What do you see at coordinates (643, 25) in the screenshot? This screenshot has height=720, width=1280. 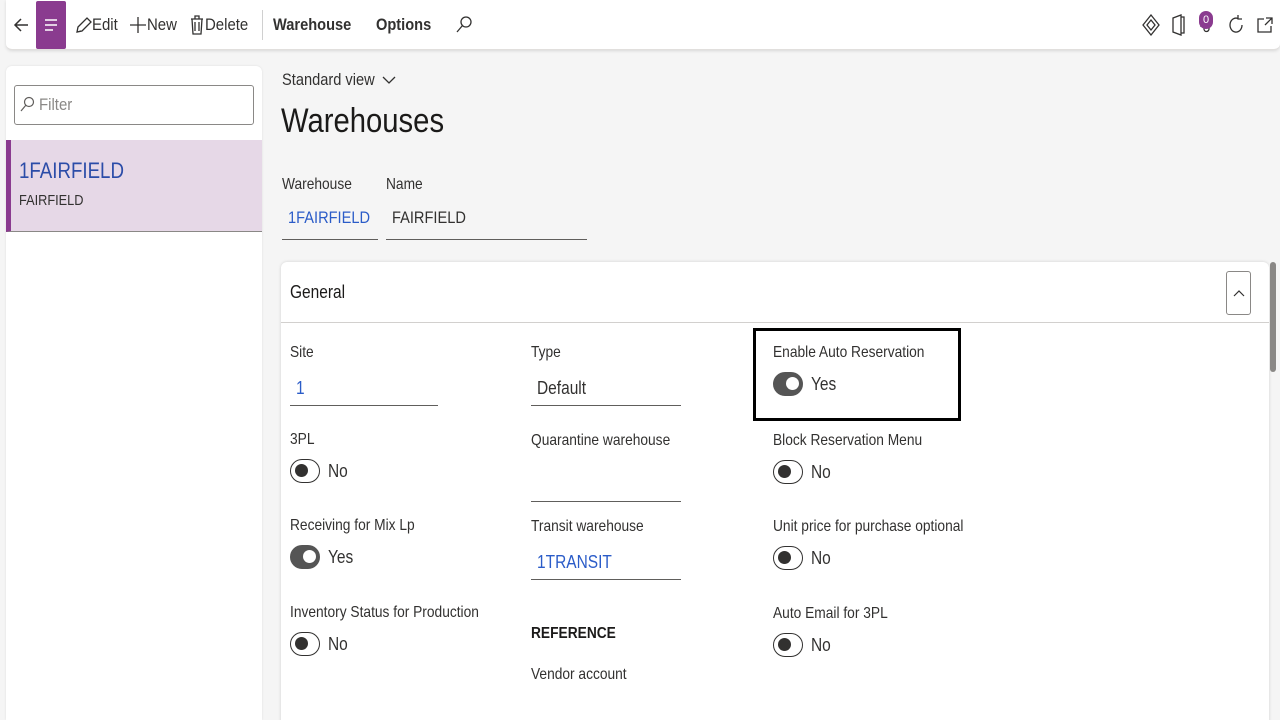 I see `action-pane: Edit New Delete Warehouse Options 0` at bounding box center [643, 25].